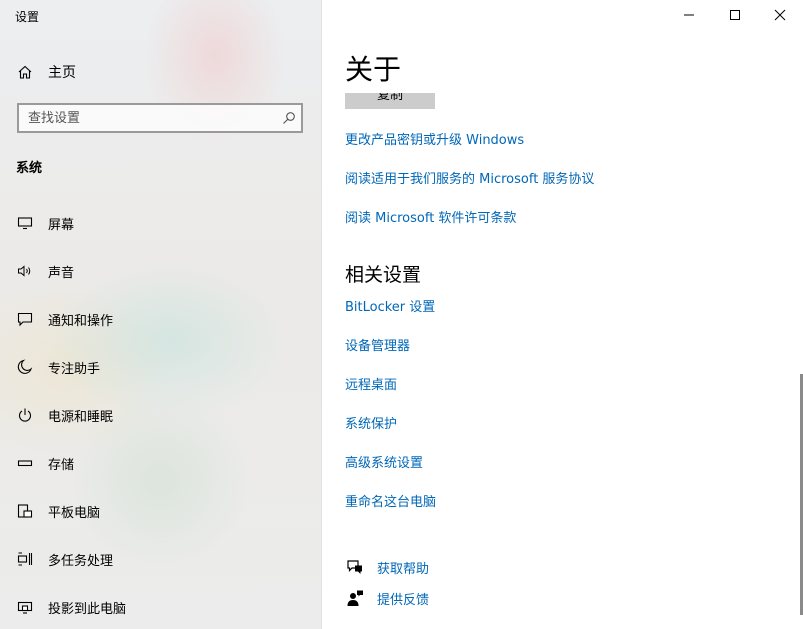  Describe the element at coordinates (25, 367) in the screenshot. I see `moon-icon` at that location.